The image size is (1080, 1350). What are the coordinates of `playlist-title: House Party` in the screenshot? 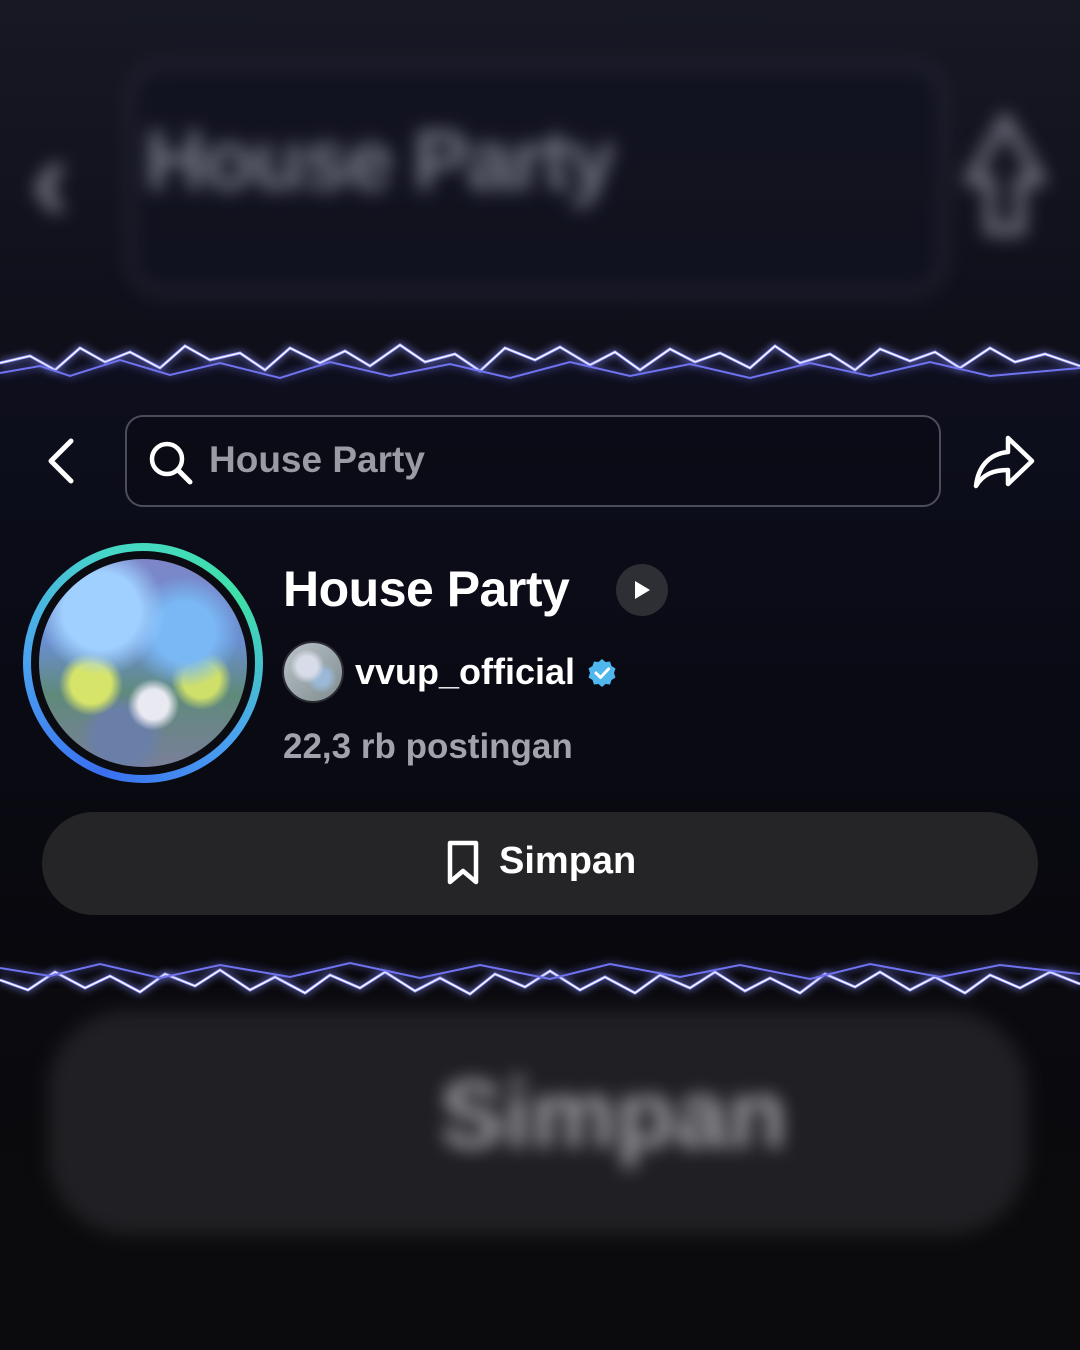 It's located at (426, 589).